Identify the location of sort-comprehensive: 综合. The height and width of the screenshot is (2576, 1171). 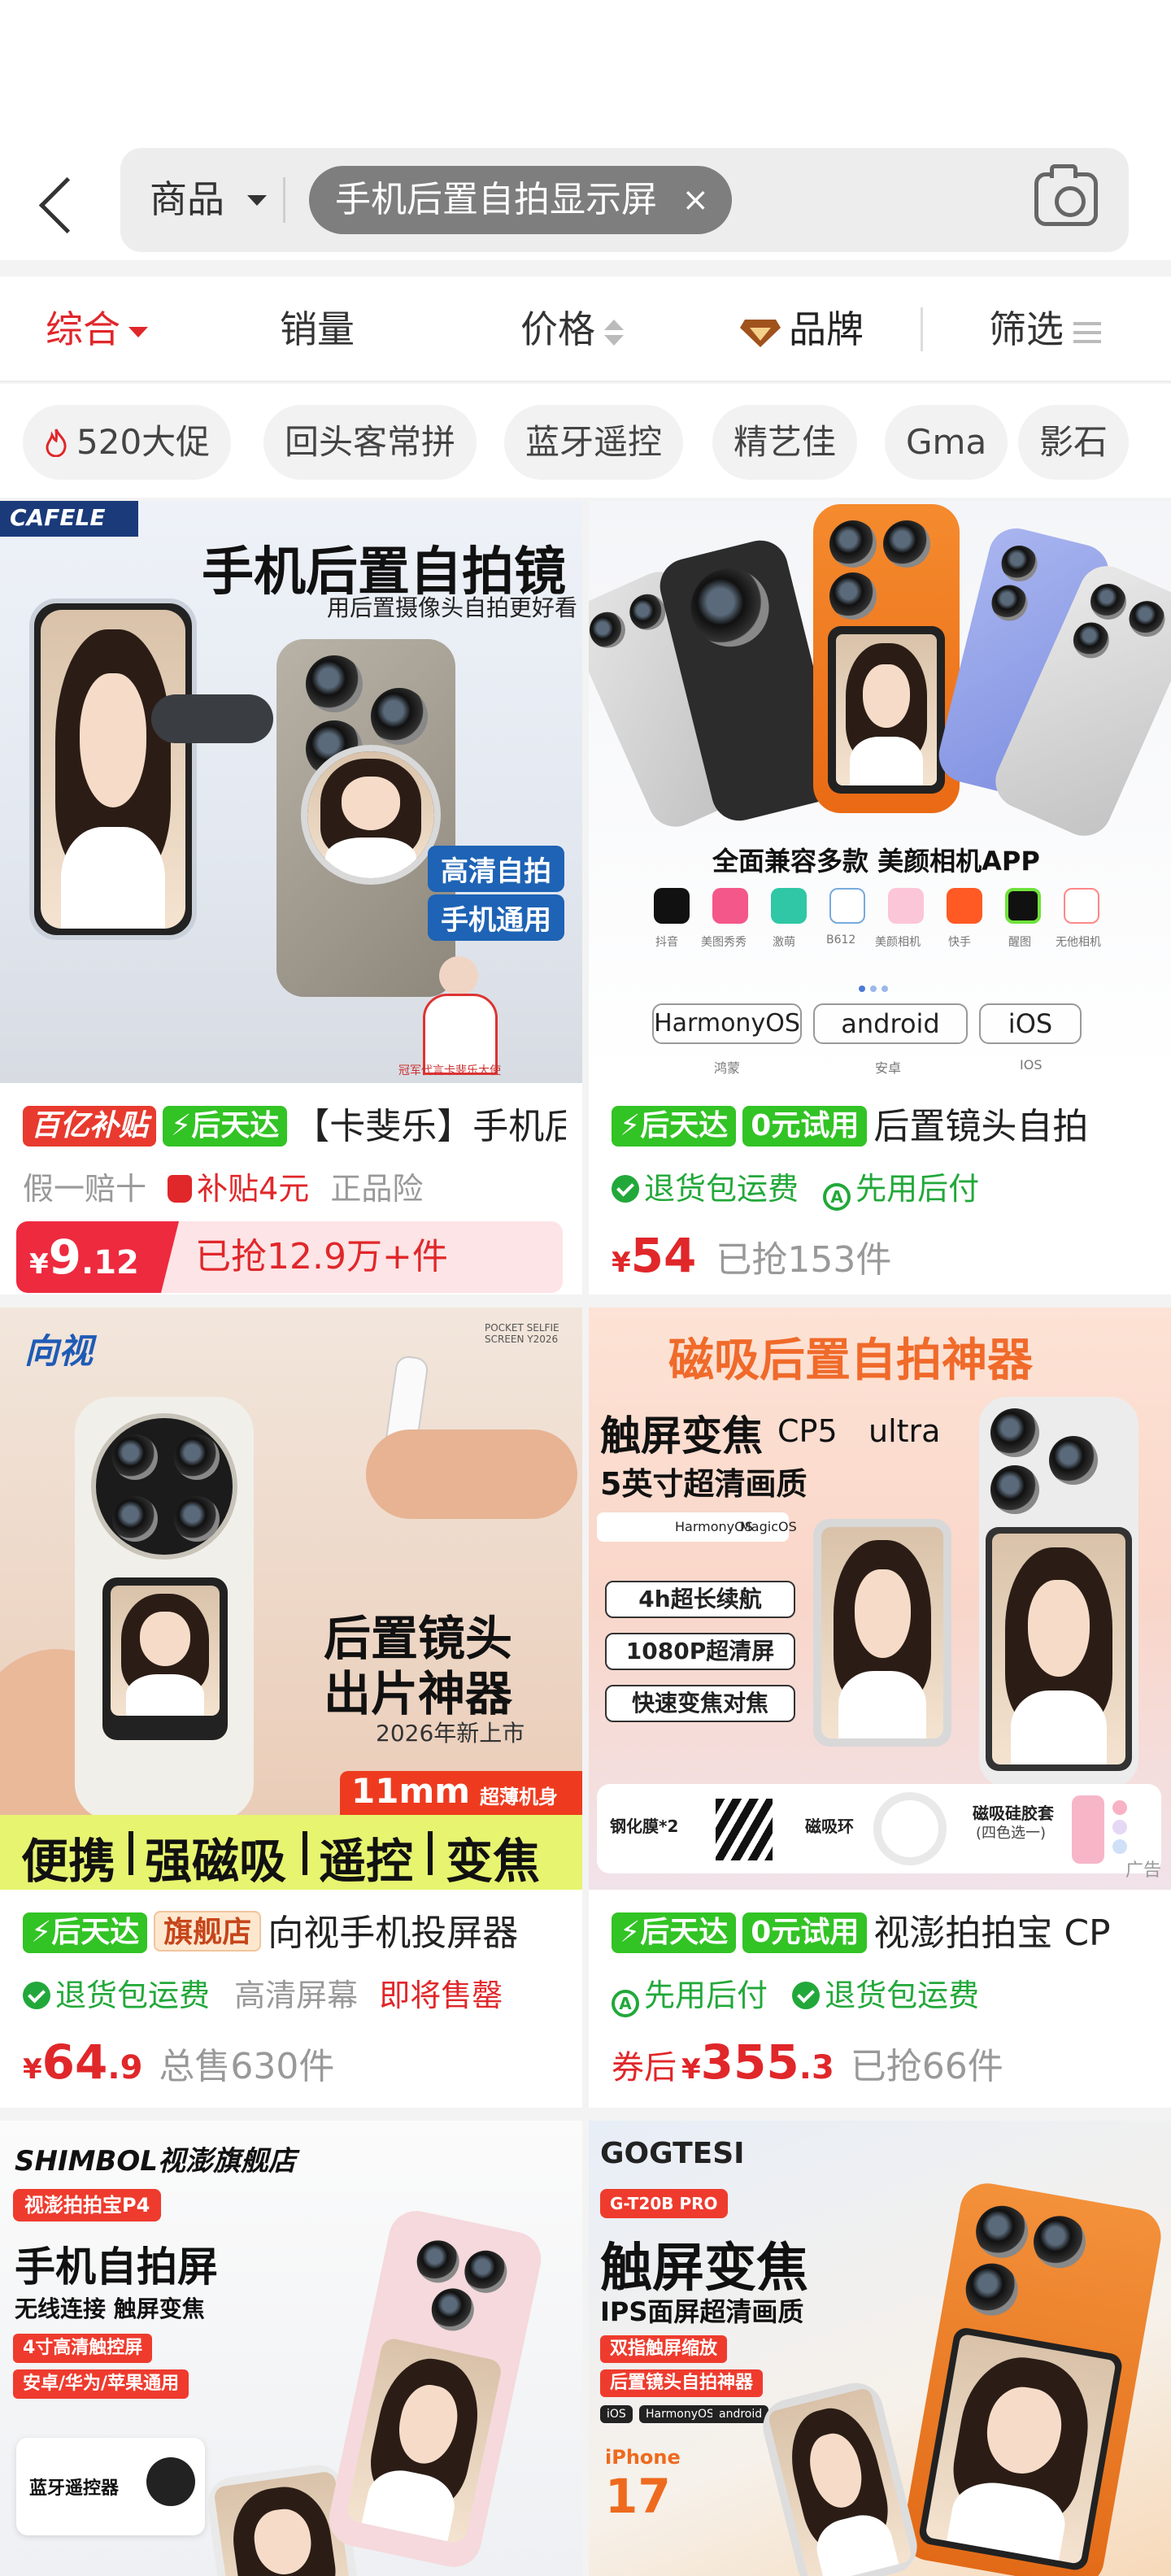
(97, 330).